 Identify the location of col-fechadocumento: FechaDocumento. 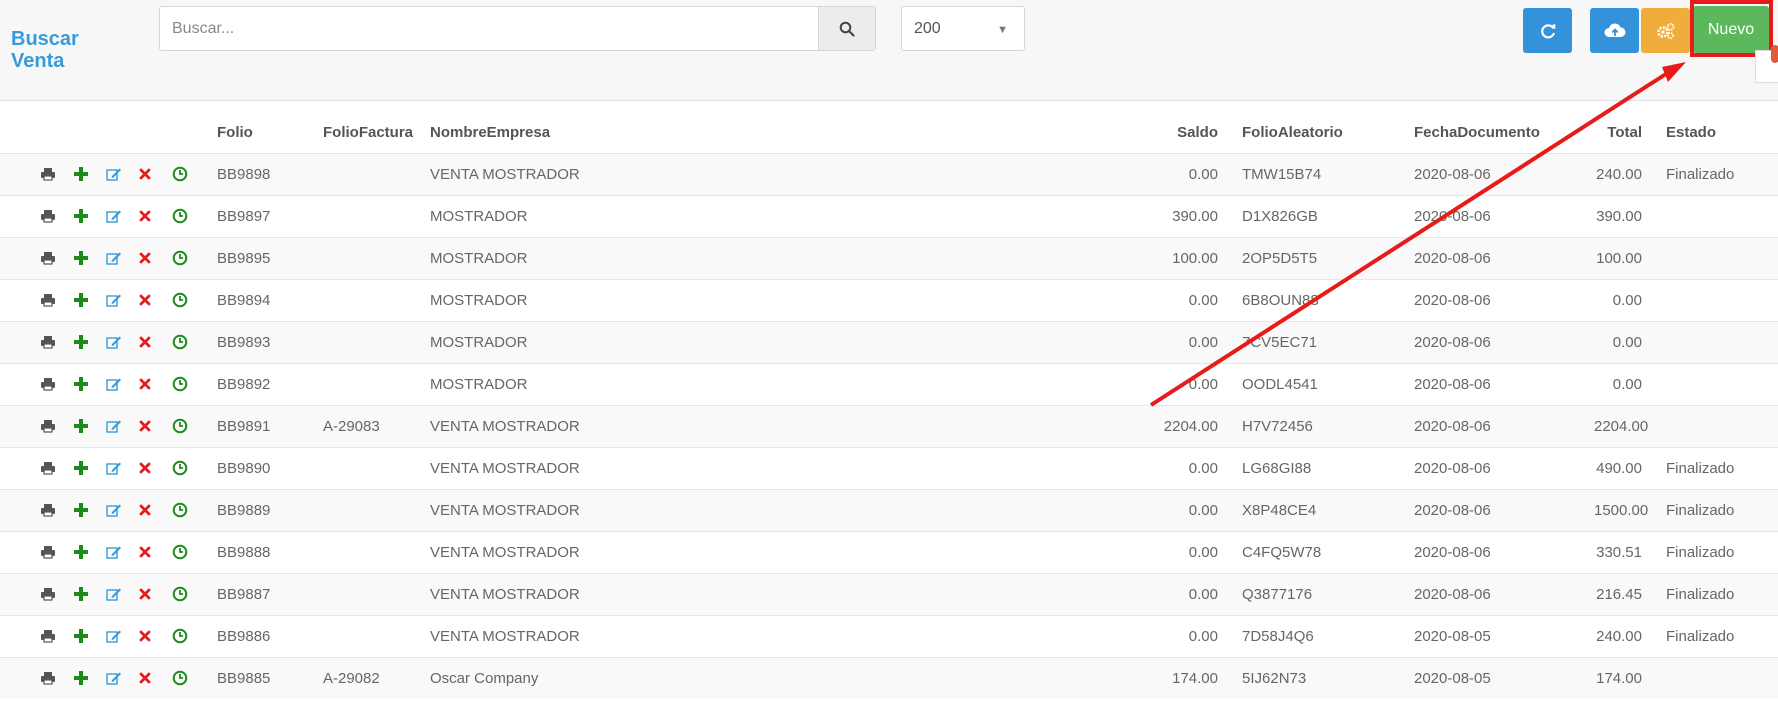
(1500, 133).